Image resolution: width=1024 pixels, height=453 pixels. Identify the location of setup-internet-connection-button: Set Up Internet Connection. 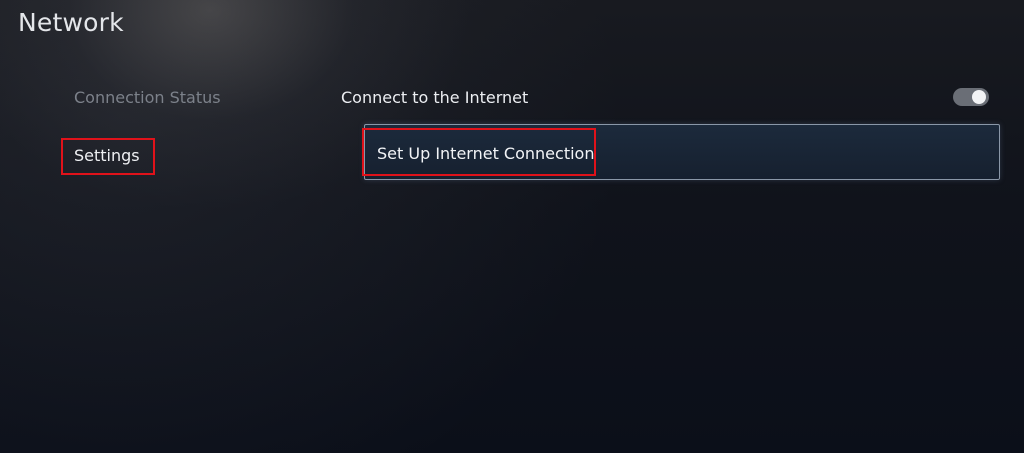
(682, 152).